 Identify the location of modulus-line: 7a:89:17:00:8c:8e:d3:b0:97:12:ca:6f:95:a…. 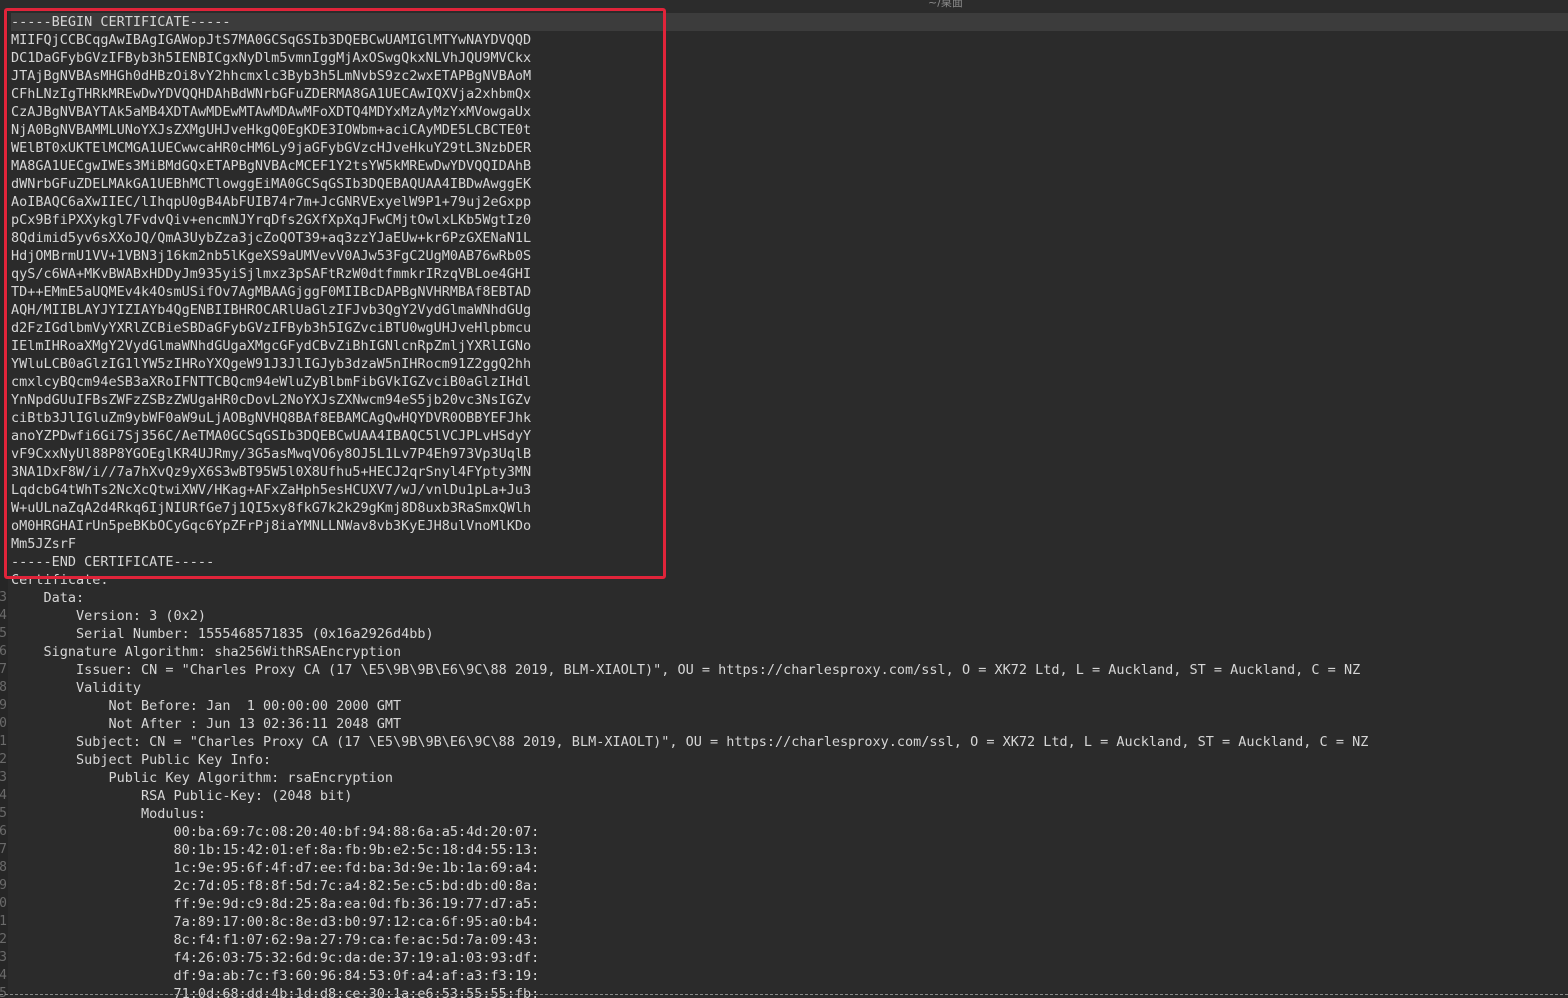
(789, 922).